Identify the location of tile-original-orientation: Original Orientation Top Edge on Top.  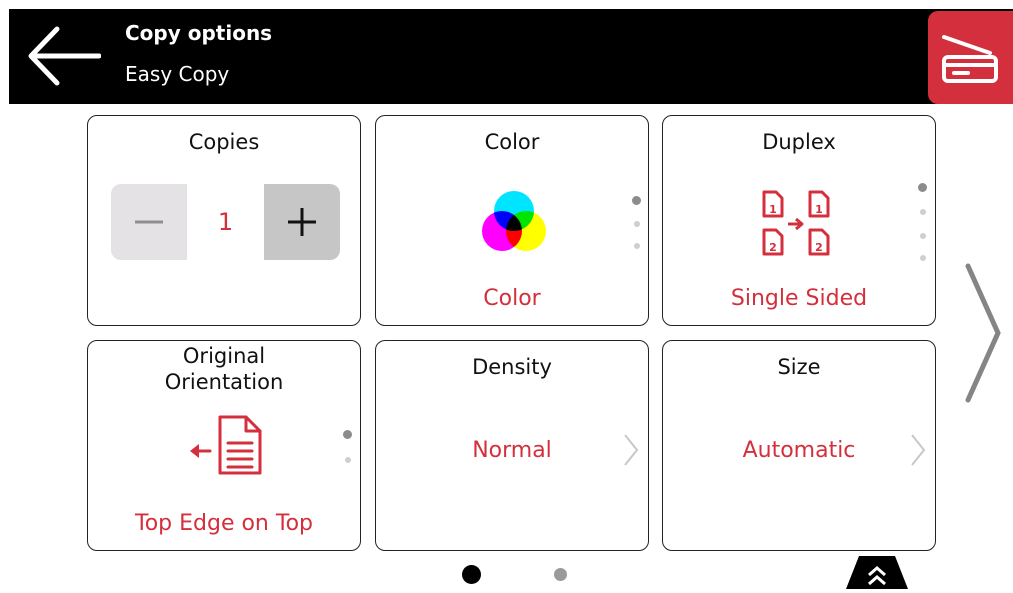
(224, 445).